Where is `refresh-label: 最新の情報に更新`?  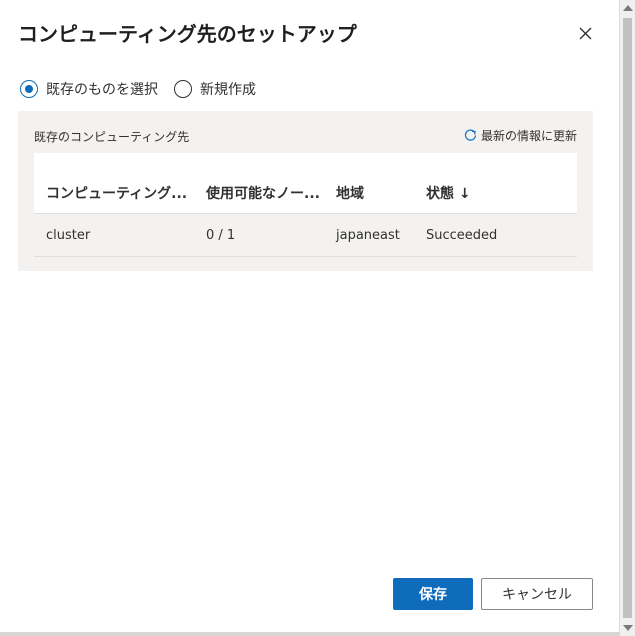 refresh-label: 最新の情報に更新 is located at coordinates (528, 136).